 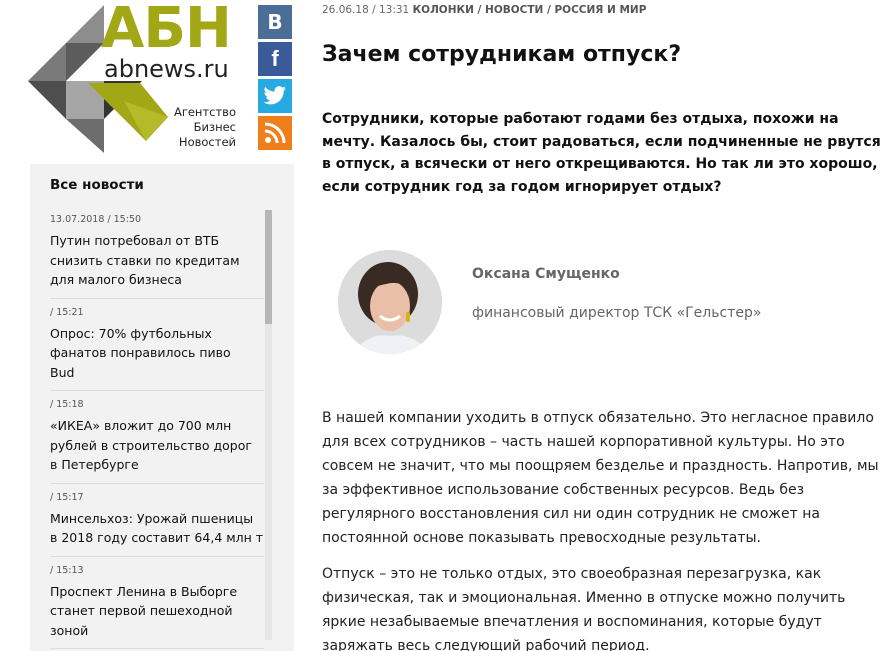 I want to click on news-headline-line: рублей в строительство дорог, so click(x=151, y=445).